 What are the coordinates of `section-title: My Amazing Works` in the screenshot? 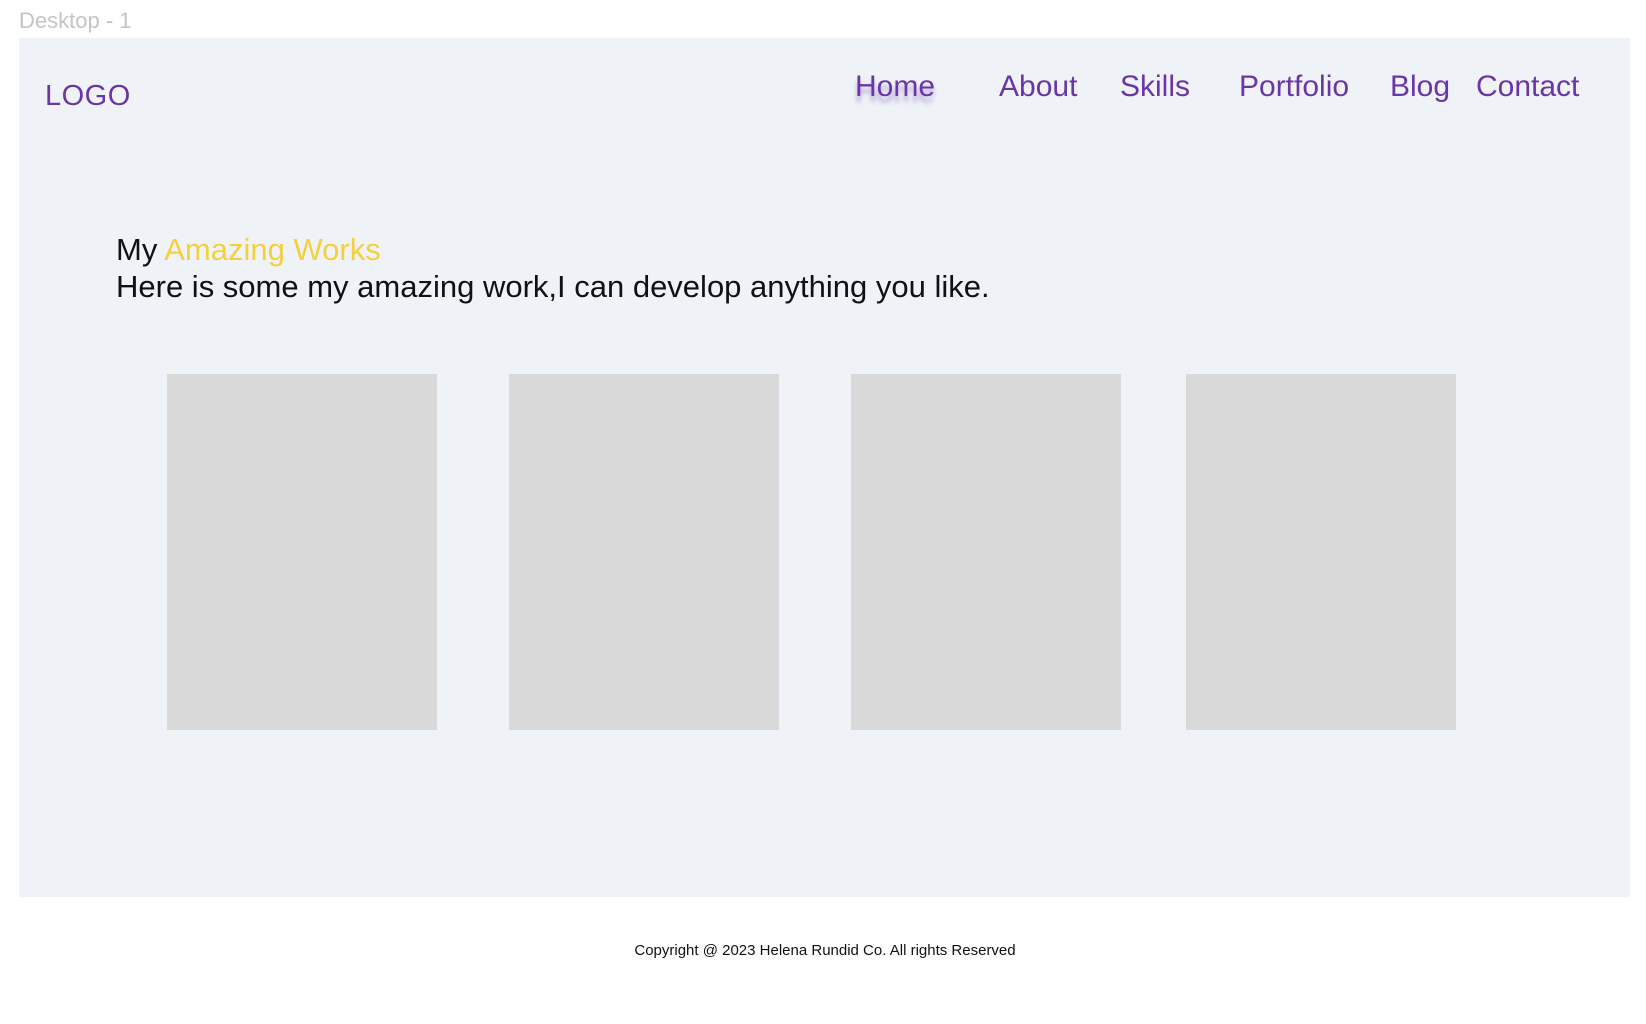 It's located at (248, 249).